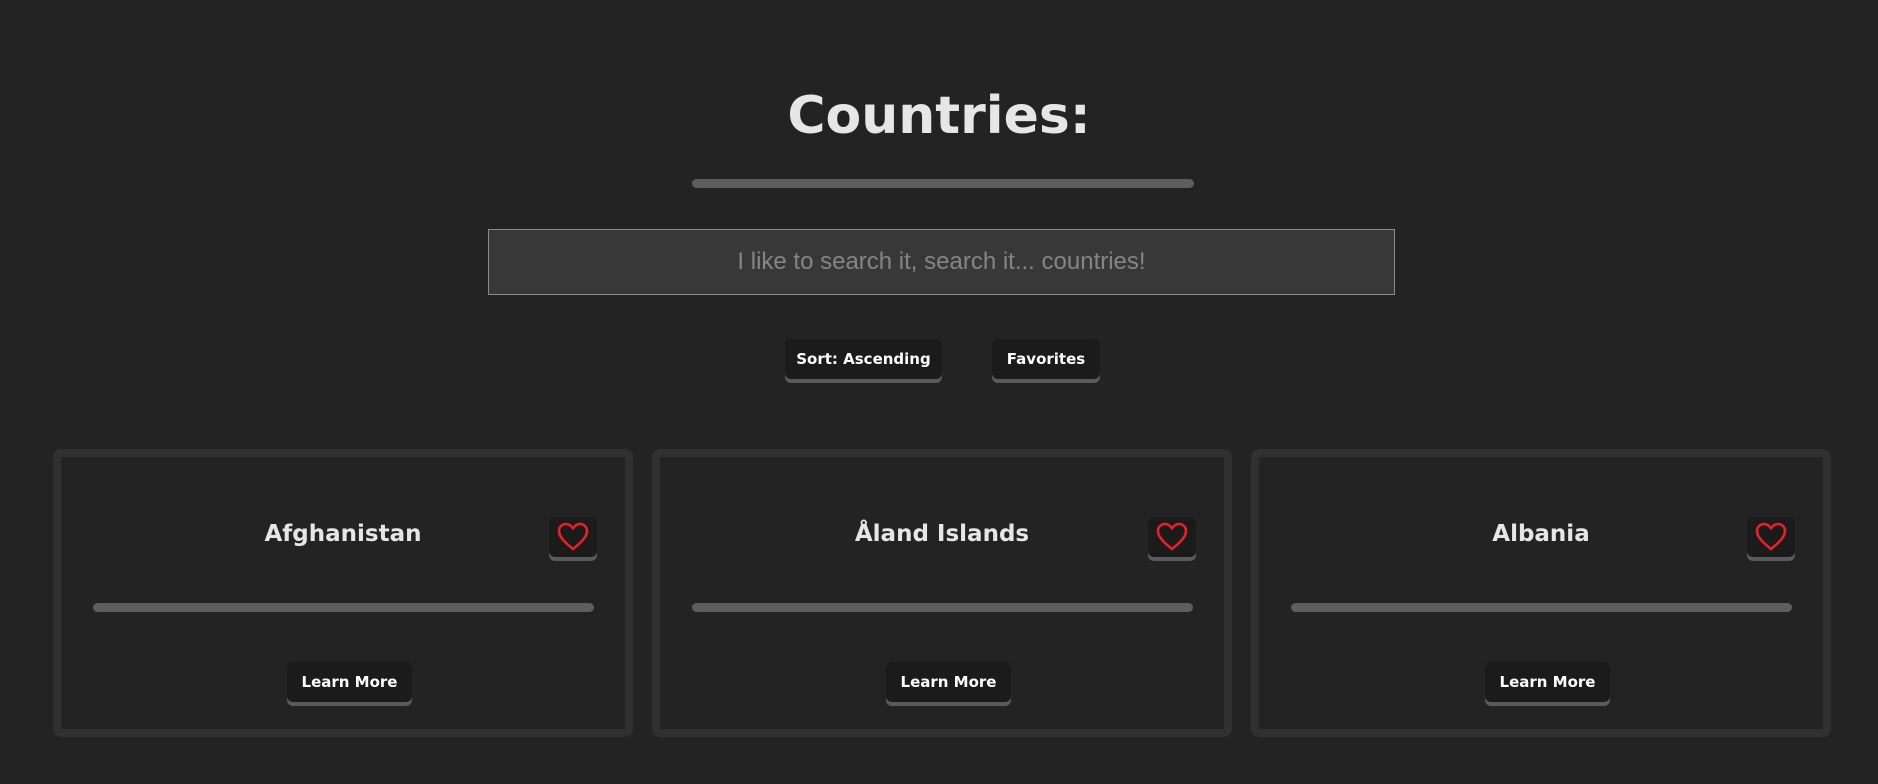 The height and width of the screenshot is (784, 1878). I want to click on sort-button: Sort: Ascending, so click(863, 359).